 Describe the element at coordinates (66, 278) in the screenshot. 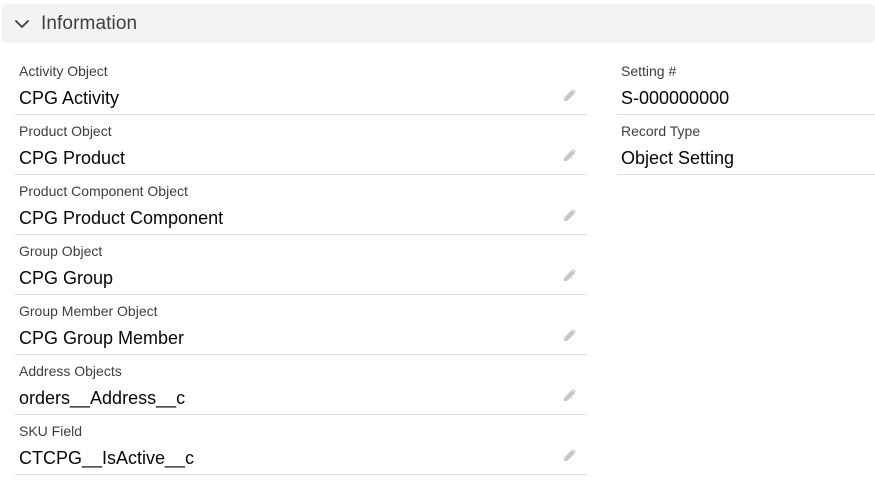

I see `field-value: CPG Group` at that location.